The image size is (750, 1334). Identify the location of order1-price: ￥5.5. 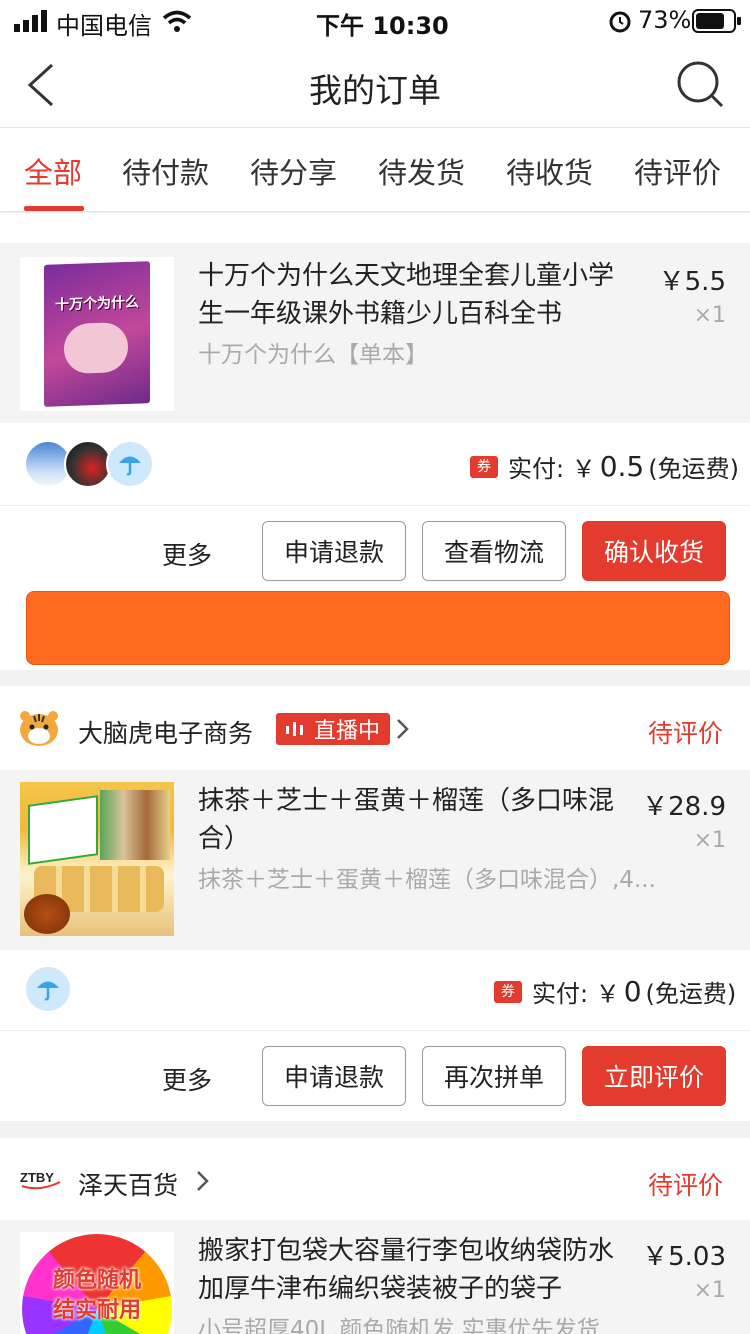
(692, 282).